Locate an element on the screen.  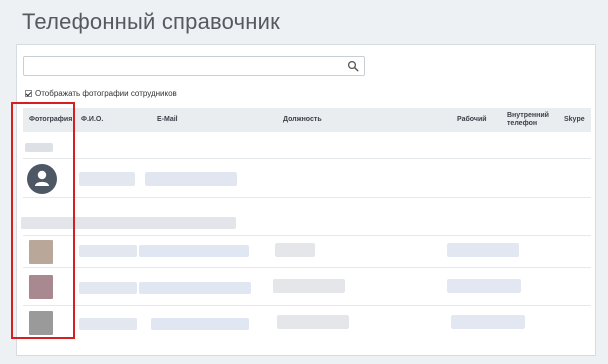
column-header-work-phone: Рабочий is located at coordinates (472, 120).